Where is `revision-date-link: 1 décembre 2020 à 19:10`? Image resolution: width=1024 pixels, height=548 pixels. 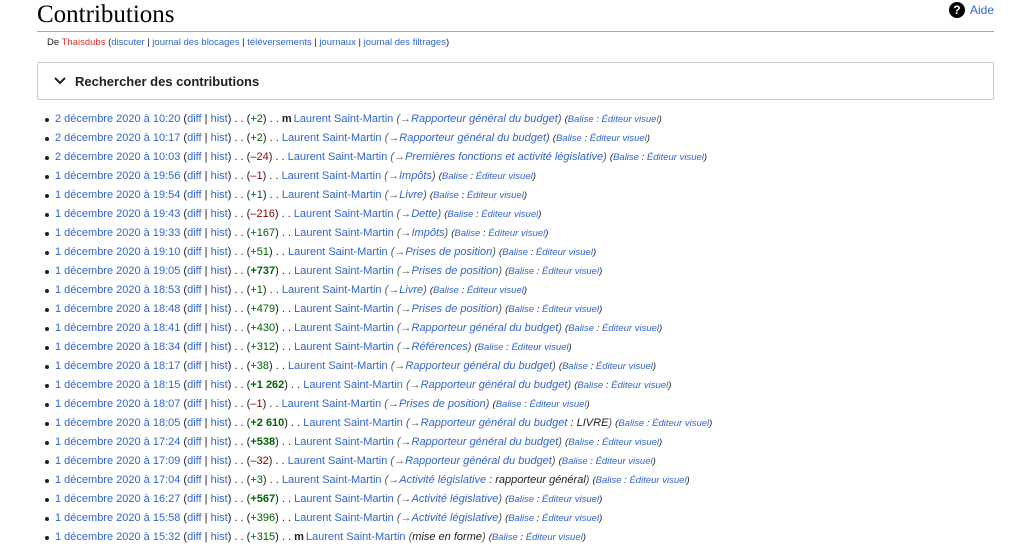 revision-date-link: 1 décembre 2020 à 19:10 is located at coordinates (117, 252).